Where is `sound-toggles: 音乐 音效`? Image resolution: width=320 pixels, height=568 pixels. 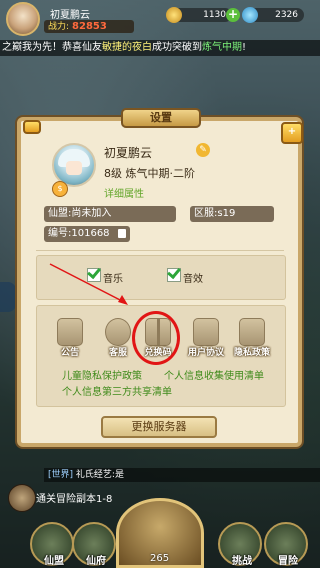
sound-toggles: 音乐 音效 is located at coordinates (161, 277).